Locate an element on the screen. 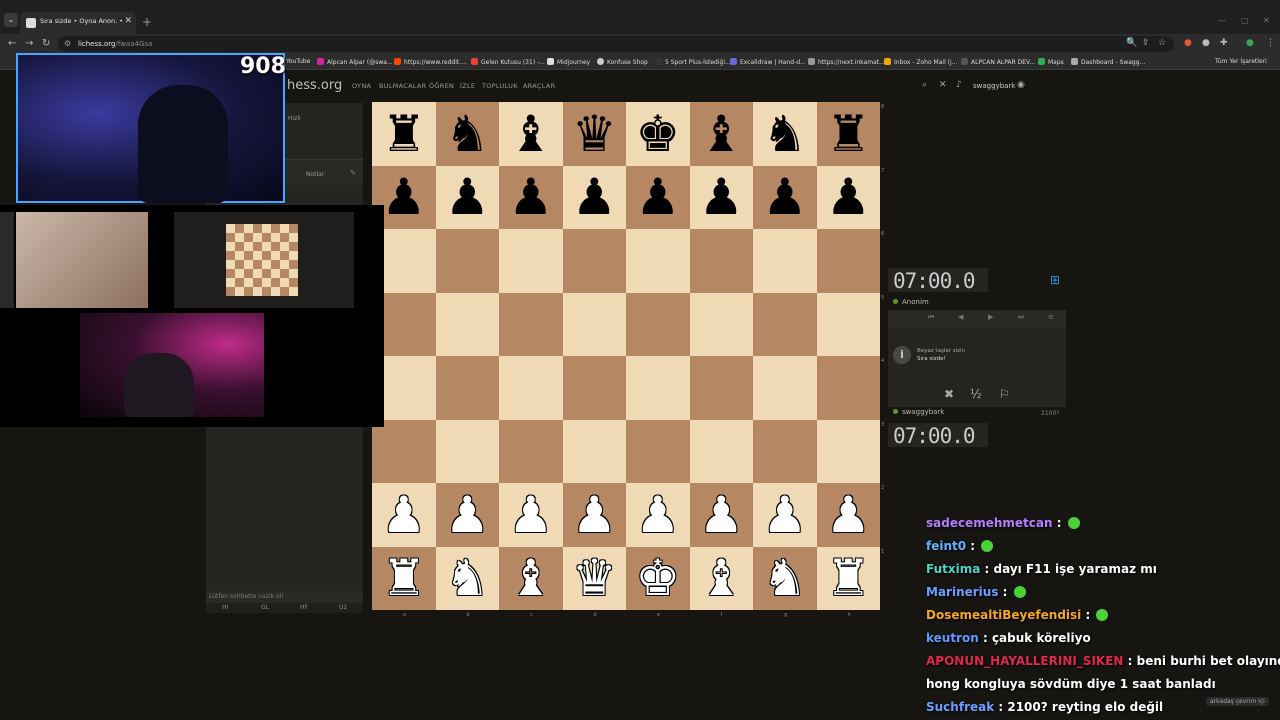 This screenshot has height=720, width=1280. square-a3 is located at coordinates (404, 451).